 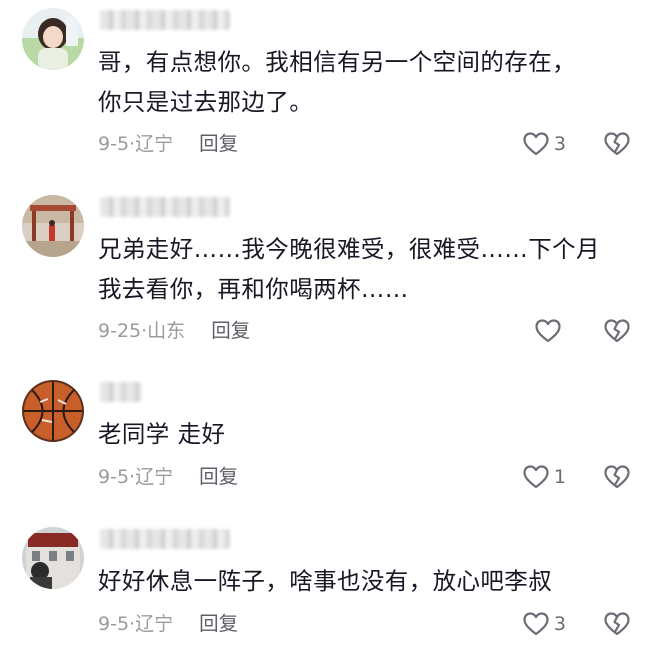 What do you see at coordinates (559, 477) in the screenshot?
I see `like-count: 1` at bounding box center [559, 477].